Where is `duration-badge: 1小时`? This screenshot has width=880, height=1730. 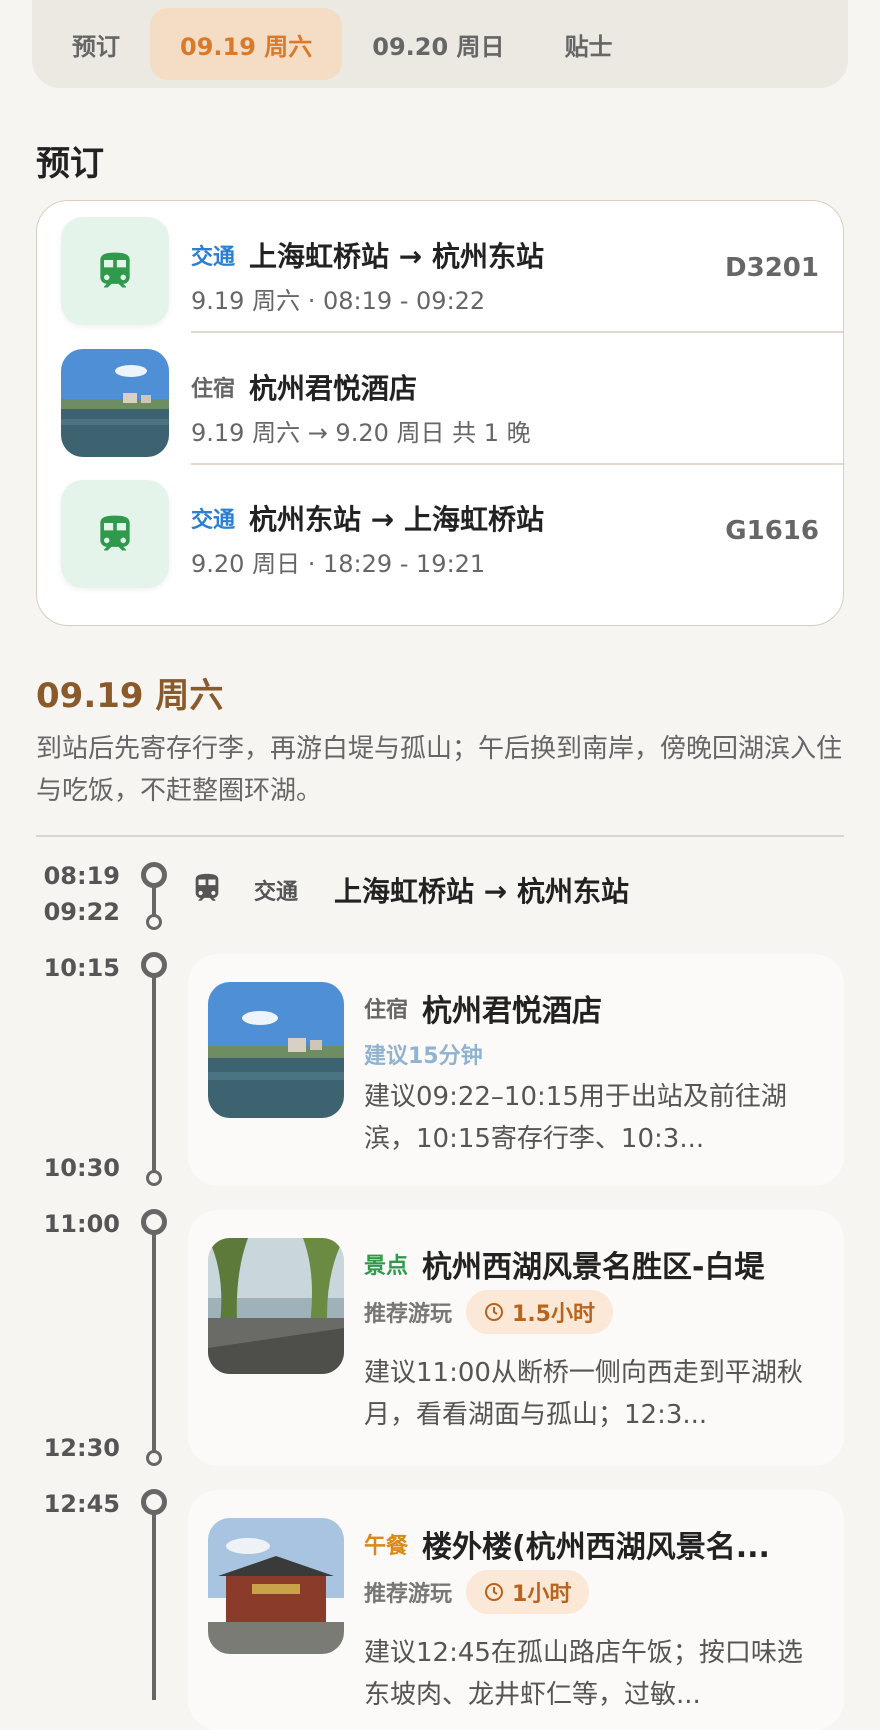 duration-badge: 1小时 is located at coordinates (528, 1592).